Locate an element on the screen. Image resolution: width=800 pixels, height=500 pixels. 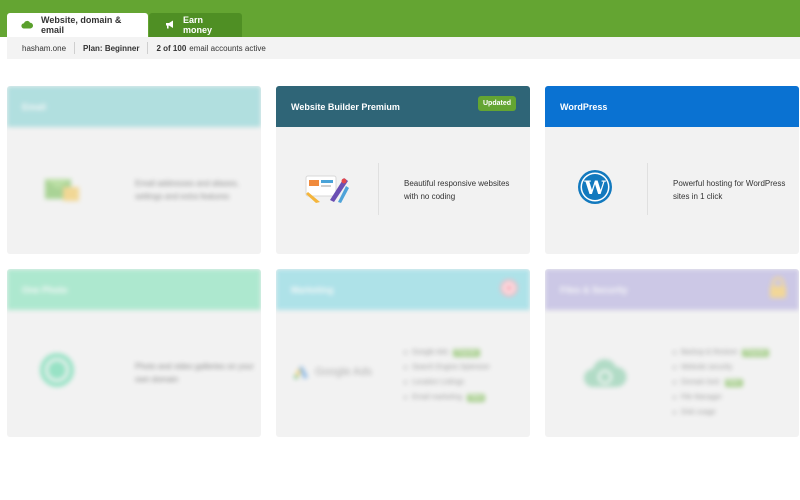
cloud-icon is located at coordinates (27, 25).